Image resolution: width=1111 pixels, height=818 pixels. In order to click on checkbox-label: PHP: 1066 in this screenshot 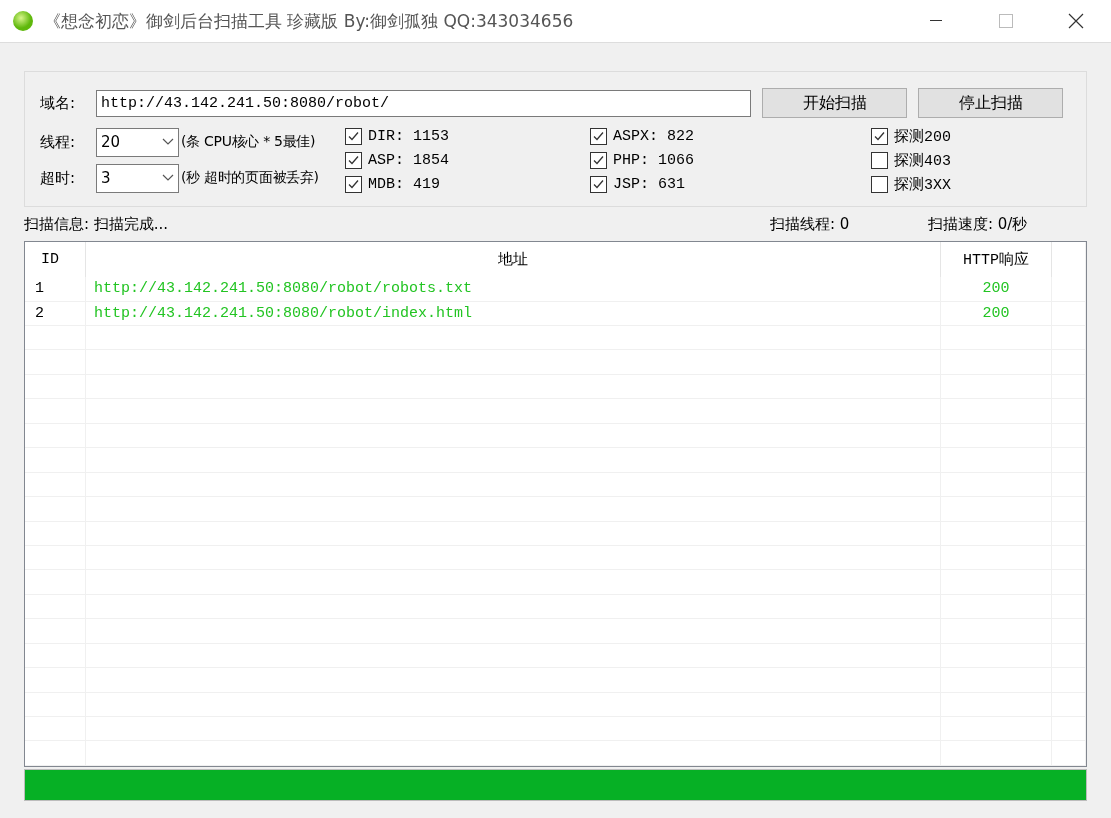, I will do `click(653, 160)`.